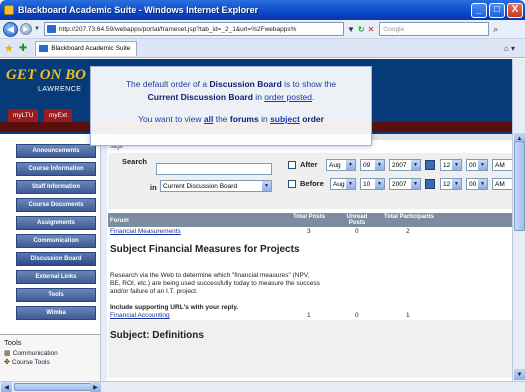 This screenshot has height=392, width=525. I want to click on after-checkbox, so click(292, 165).